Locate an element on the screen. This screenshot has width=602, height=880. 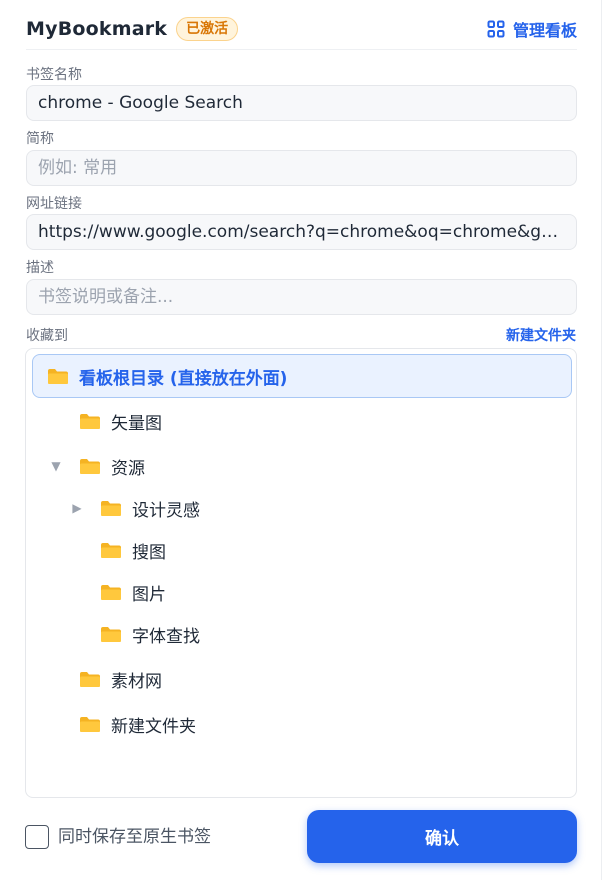
manage-board-label: 管理看板 is located at coordinates (544, 30).